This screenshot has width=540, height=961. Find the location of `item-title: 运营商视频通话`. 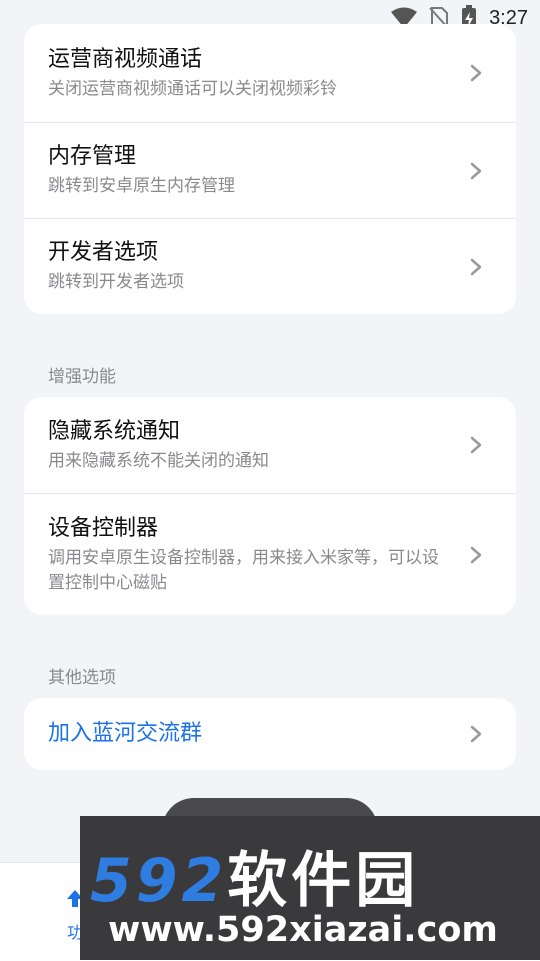

item-title: 运营商视频通话 is located at coordinates (125, 59).